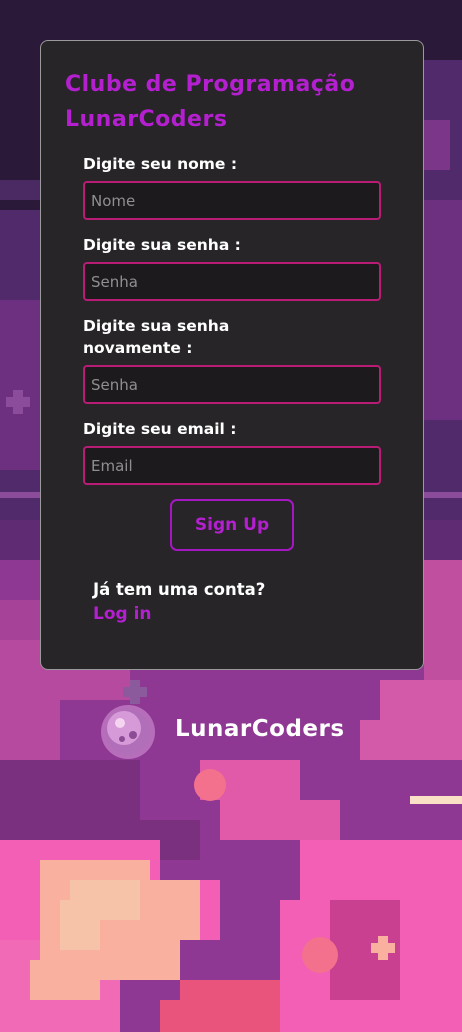  I want to click on account-question: Já tem uma conta?, so click(179, 589).